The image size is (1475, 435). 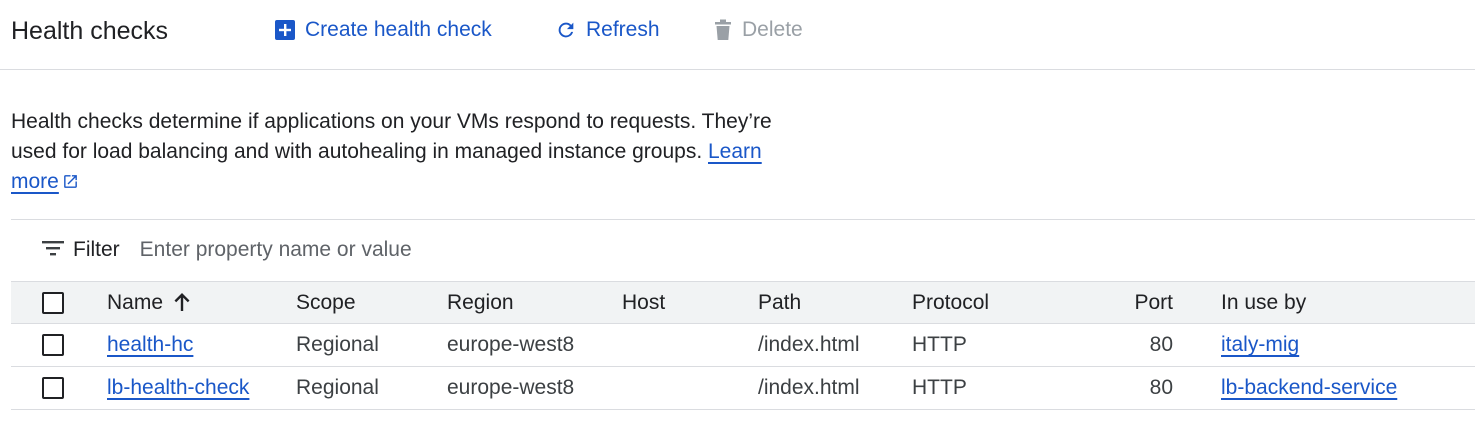 I want to click on refresh-button: Refresh, so click(x=607, y=30).